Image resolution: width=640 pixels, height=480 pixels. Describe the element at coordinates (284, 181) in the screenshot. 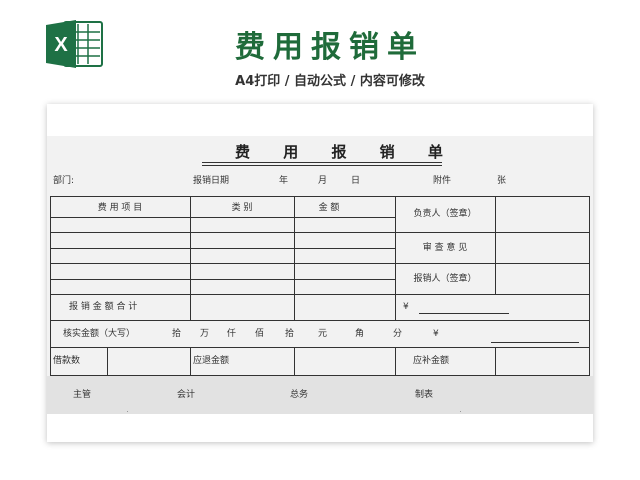

I see `year-label: 年` at that location.